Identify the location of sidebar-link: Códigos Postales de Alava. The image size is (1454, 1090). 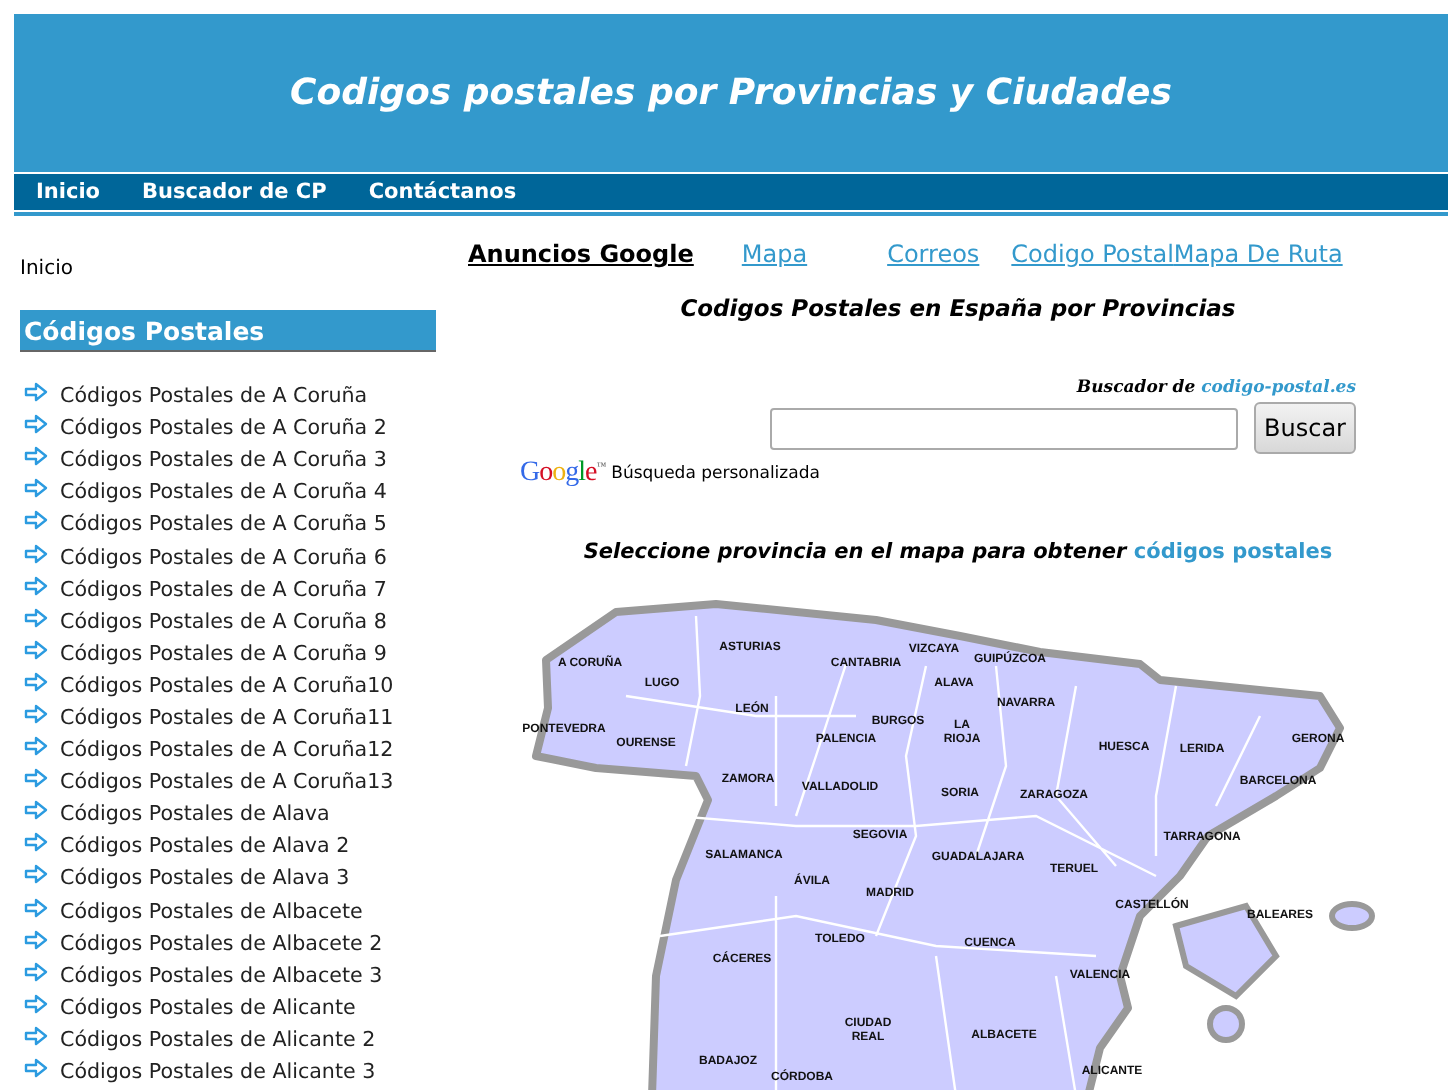
(195, 814).